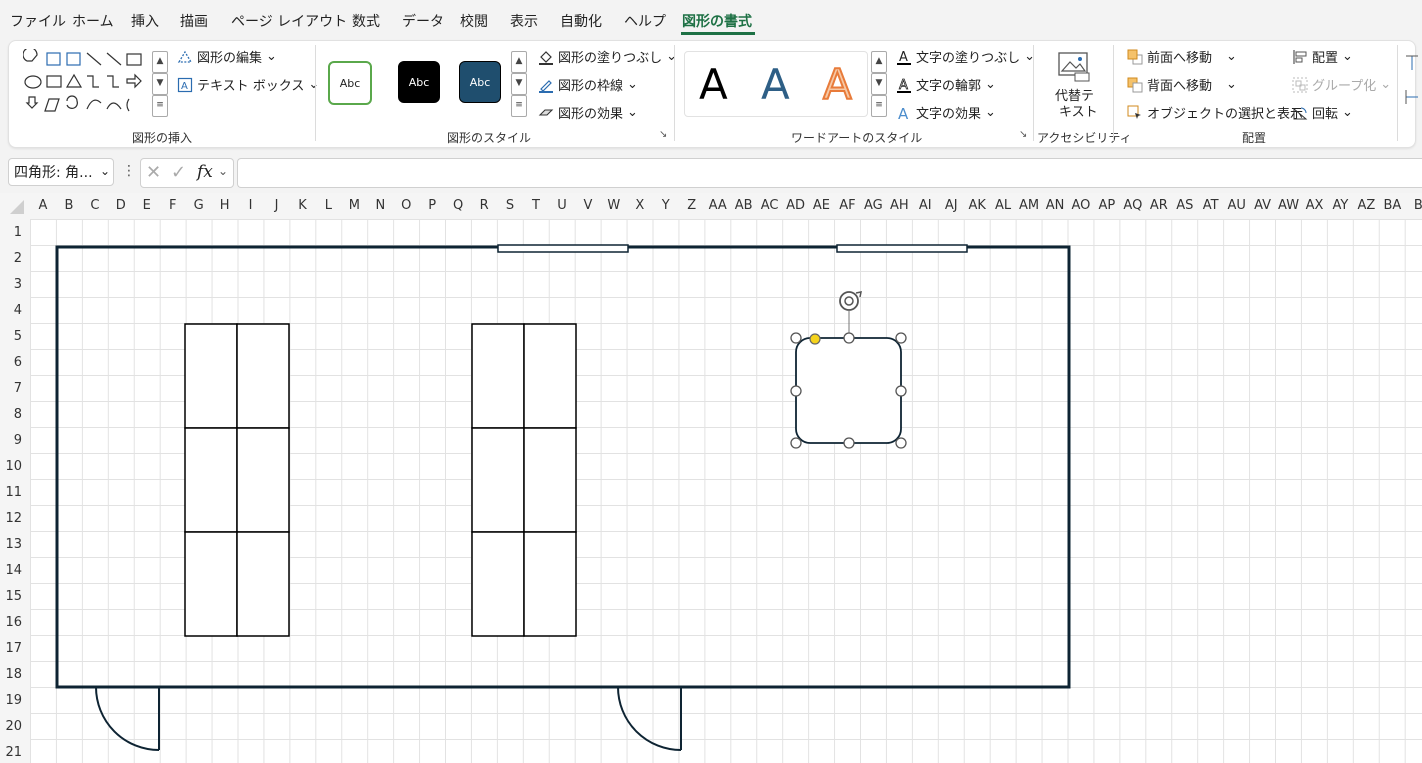 The height and width of the screenshot is (763, 1422). What do you see at coordinates (829, 173) in the screenshot?
I see `formula-input` at bounding box center [829, 173].